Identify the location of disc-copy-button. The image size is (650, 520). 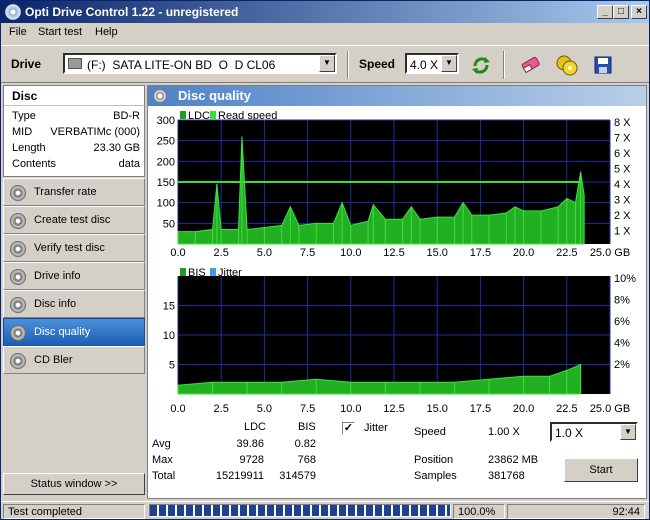
(567, 65).